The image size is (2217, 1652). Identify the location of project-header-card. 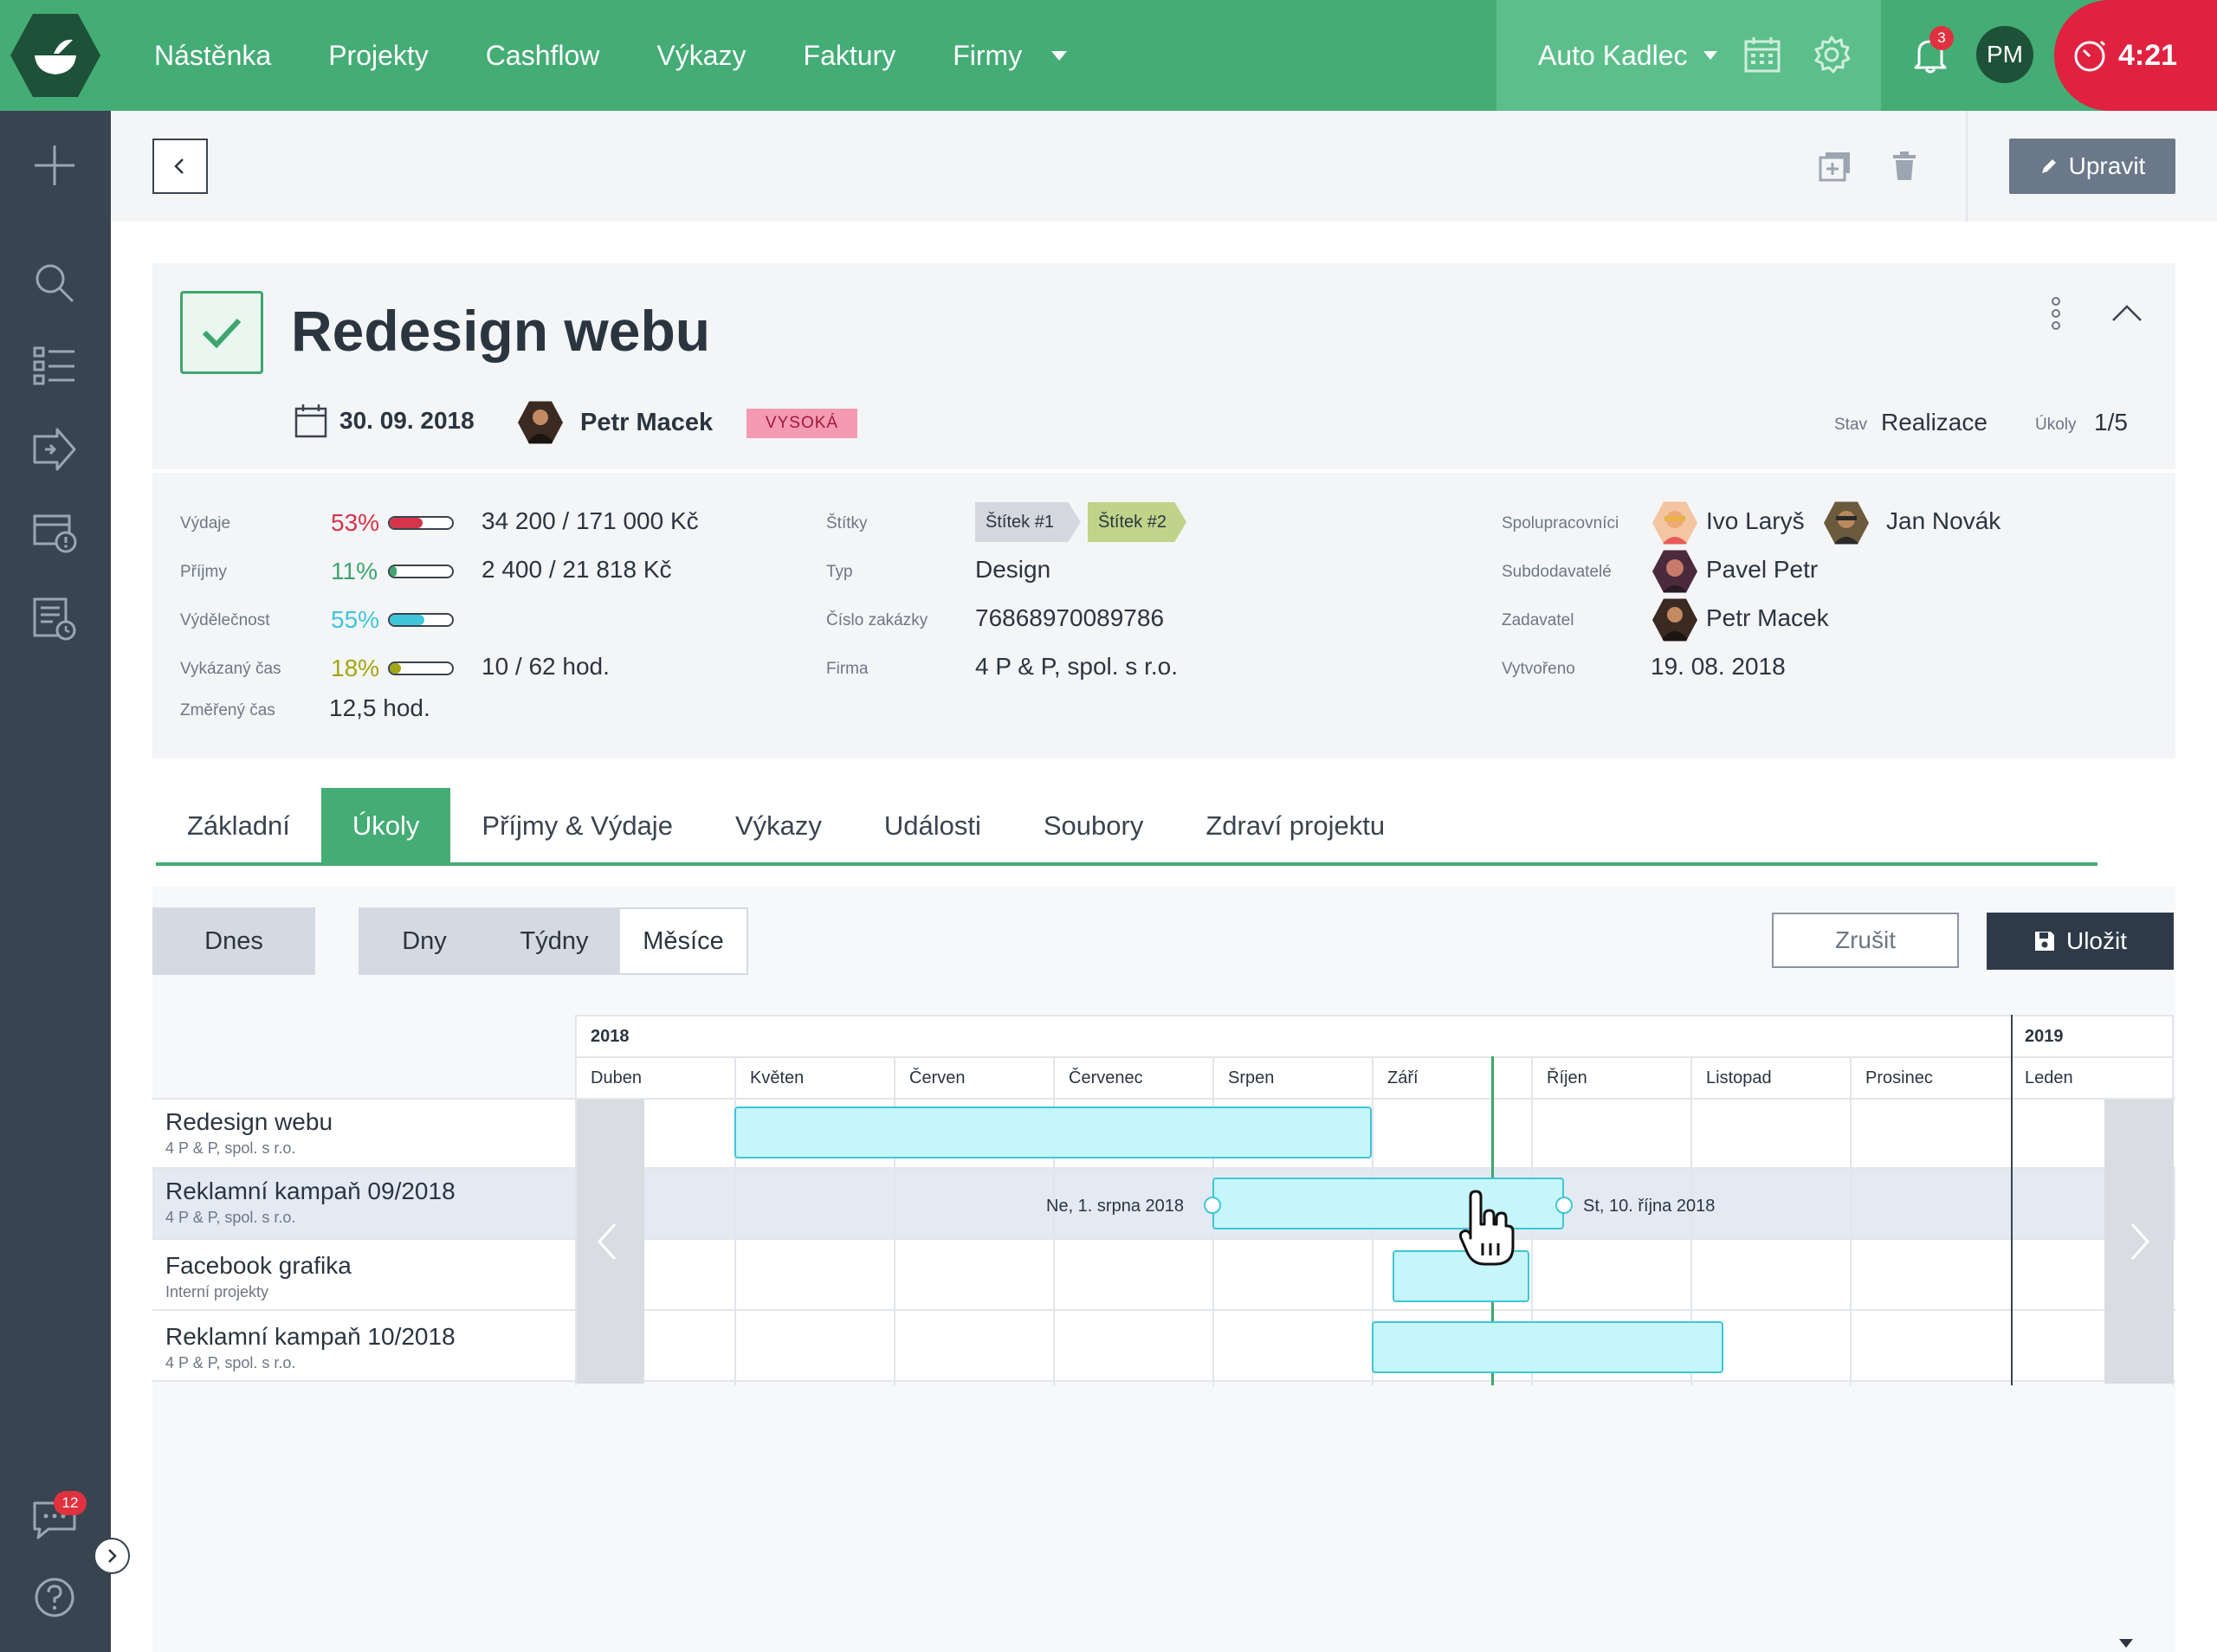
(1163, 366).